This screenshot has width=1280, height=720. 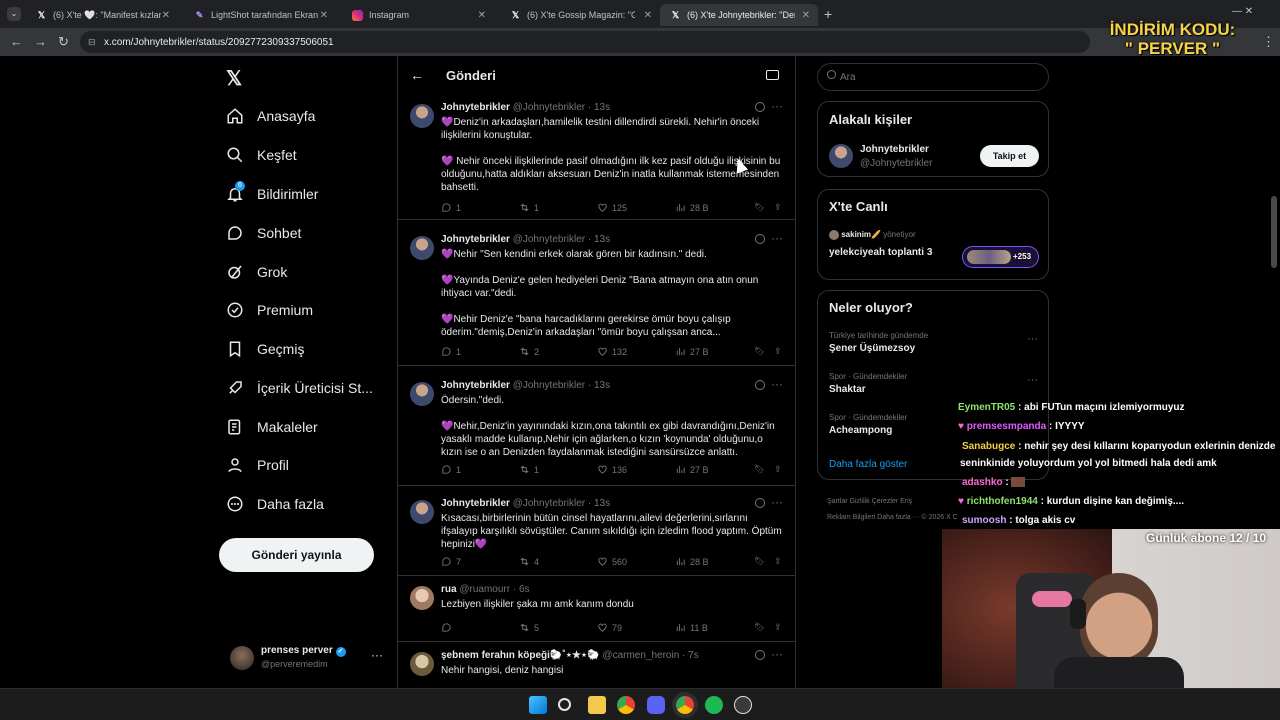 I want to click on repost-button: 5, so click(x=529, y=627).